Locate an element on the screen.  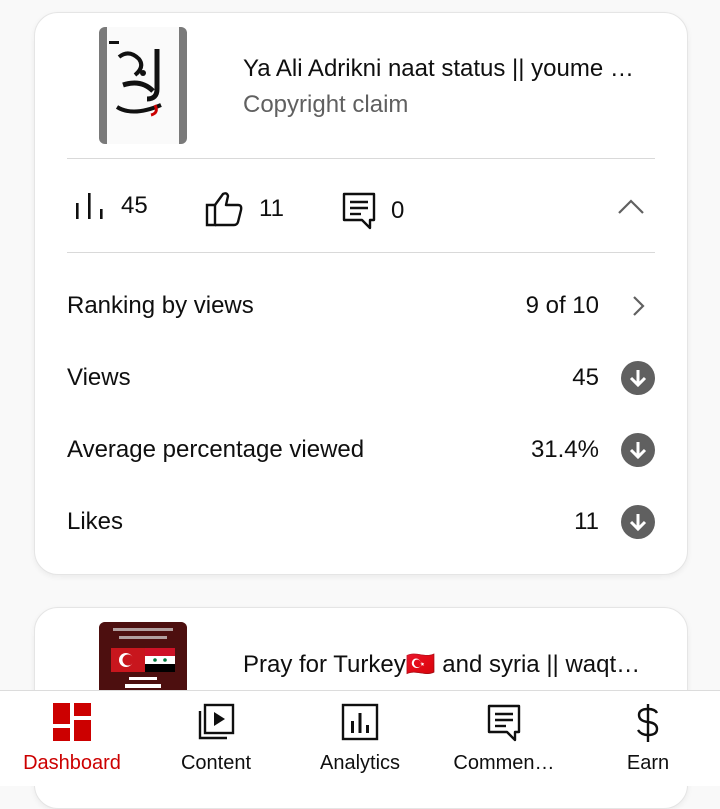
analytics-icon is located at coordinates (360, 722).